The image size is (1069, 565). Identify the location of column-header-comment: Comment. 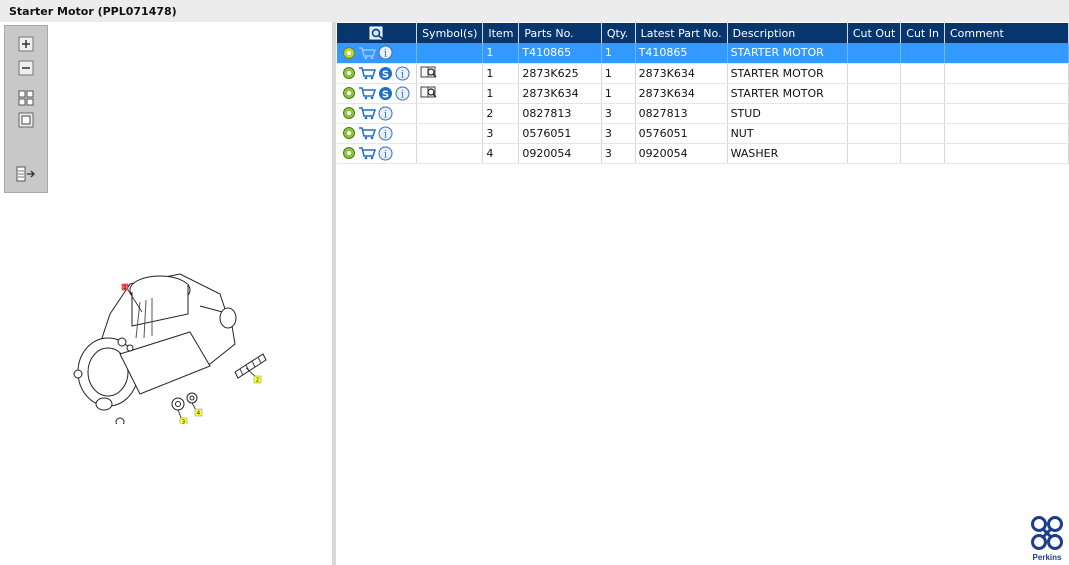
(1006, 33).